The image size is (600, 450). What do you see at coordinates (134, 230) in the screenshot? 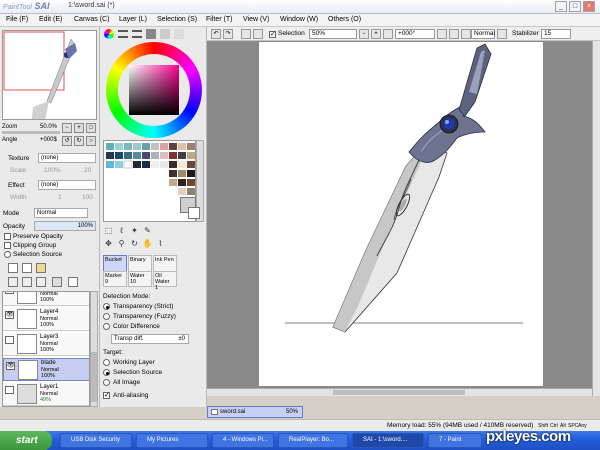
I see `magic-wand-icon: ✦` at bounding box center [134, 230].